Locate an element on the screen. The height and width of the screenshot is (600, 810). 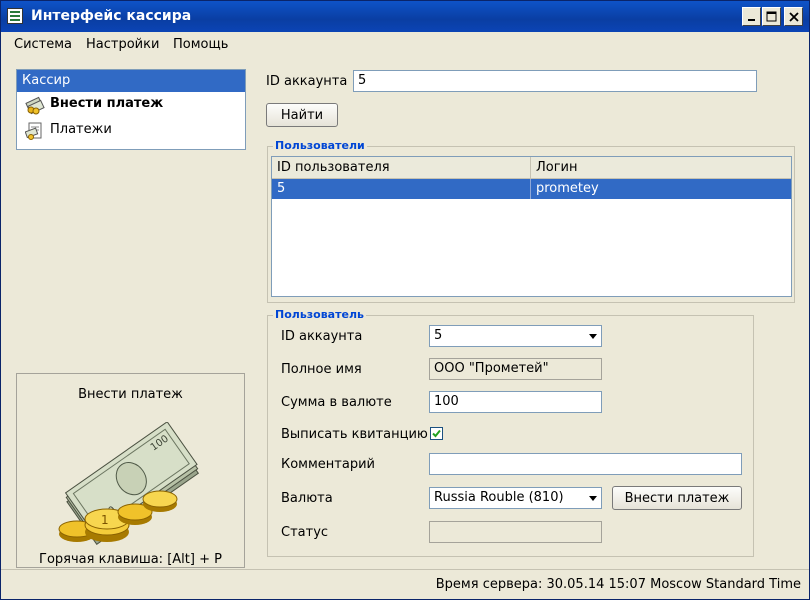
cell-user-id: 5 is located at coordinates (401, 189).